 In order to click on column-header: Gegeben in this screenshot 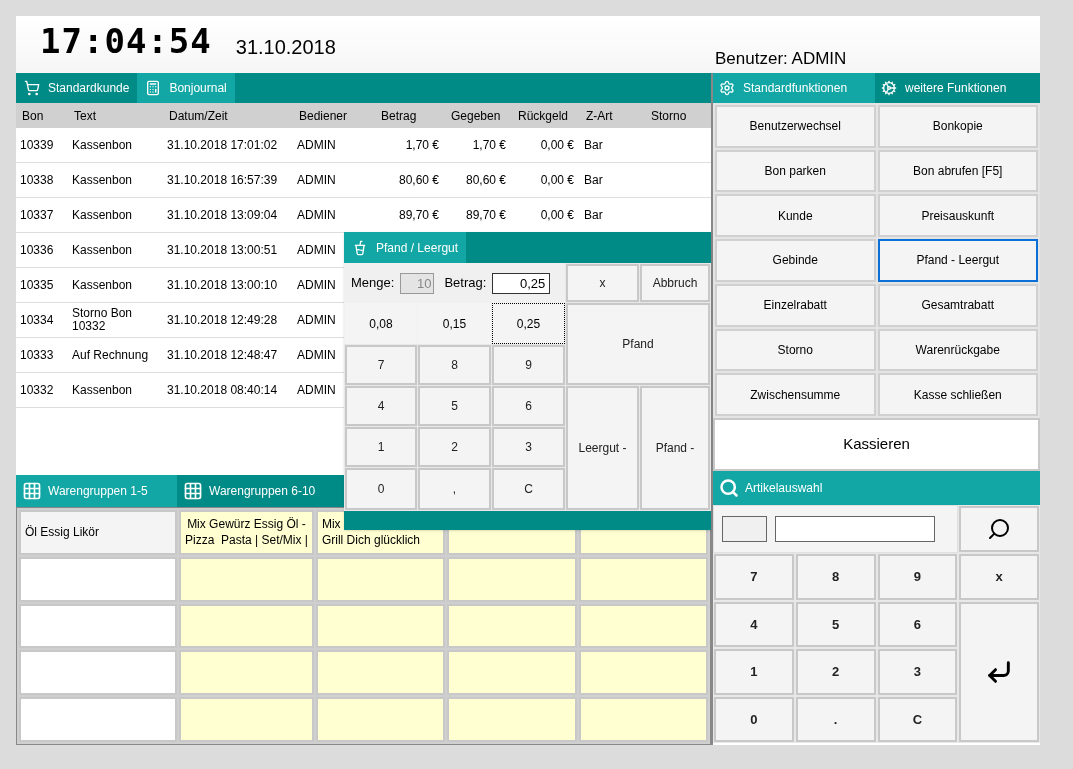, I will do `click(478, 115)`.